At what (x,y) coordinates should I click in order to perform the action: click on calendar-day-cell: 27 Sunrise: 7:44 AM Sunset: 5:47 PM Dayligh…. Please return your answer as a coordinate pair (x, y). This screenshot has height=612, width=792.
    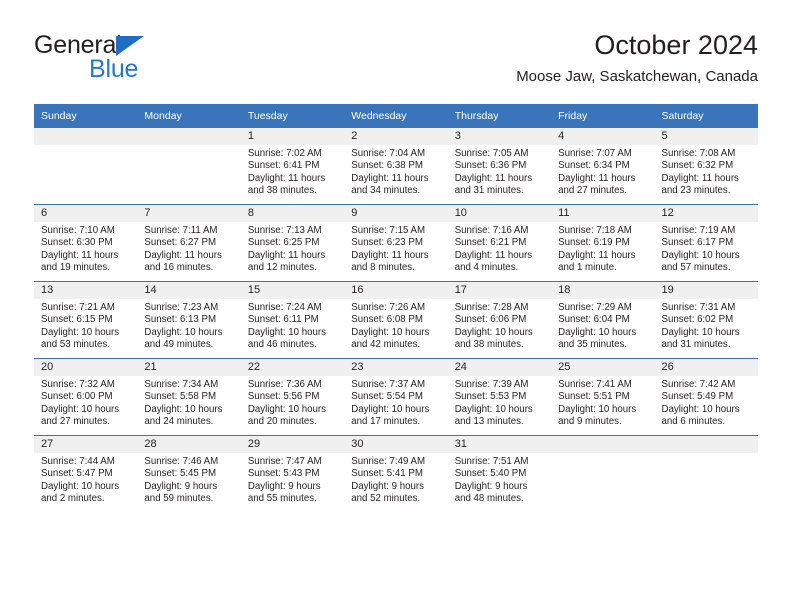
    Looking at the image, I should click on (86, 473).